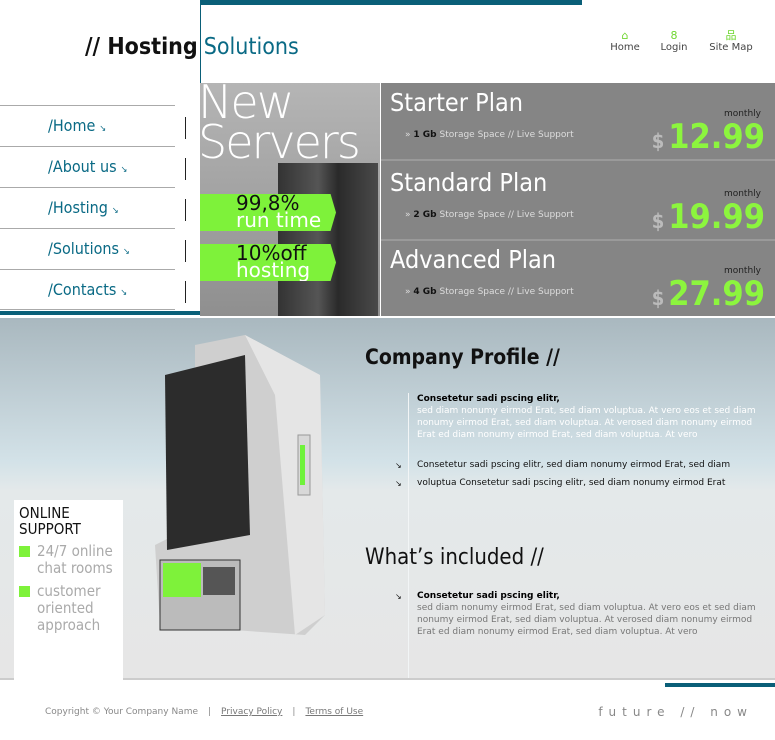 Image resolution: width=775 pixels, height=740 pixels. Describe the element at coordinates (268, 262) in the screenshot. I see `discount-badge: 10%off hosting` at that location.